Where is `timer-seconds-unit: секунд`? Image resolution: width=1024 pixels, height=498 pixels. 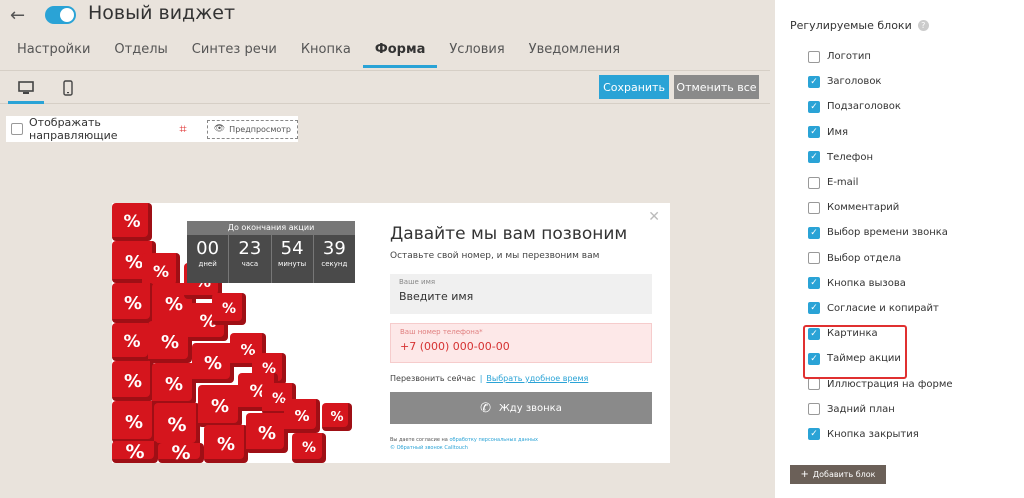
timer-seconds-unit: секунд is located at coordinates (334, 264).